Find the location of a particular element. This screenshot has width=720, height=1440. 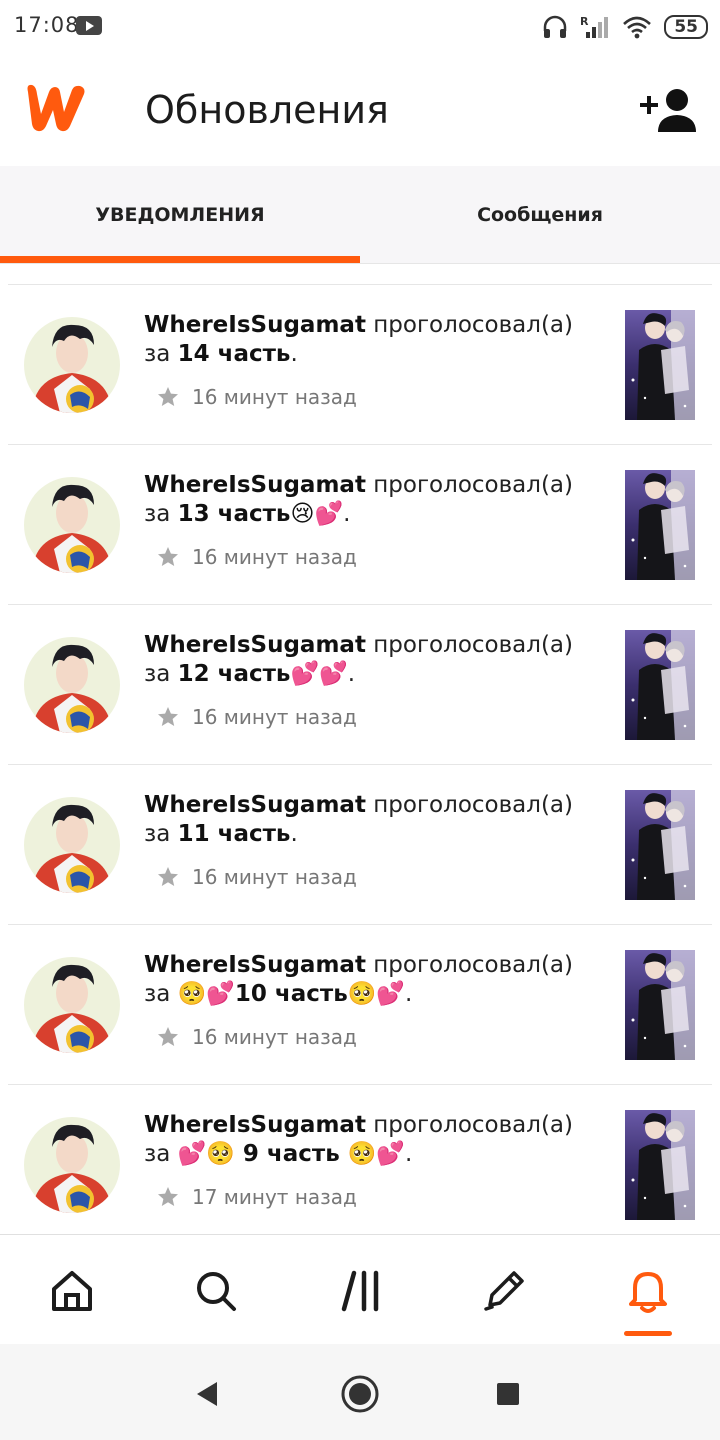

recents-icon is located at coordinates (508, 1394).